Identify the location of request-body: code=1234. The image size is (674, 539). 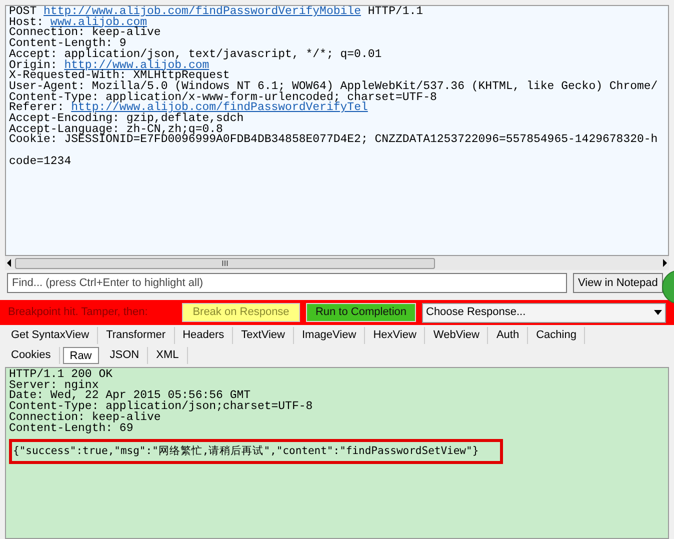
(40, 162).